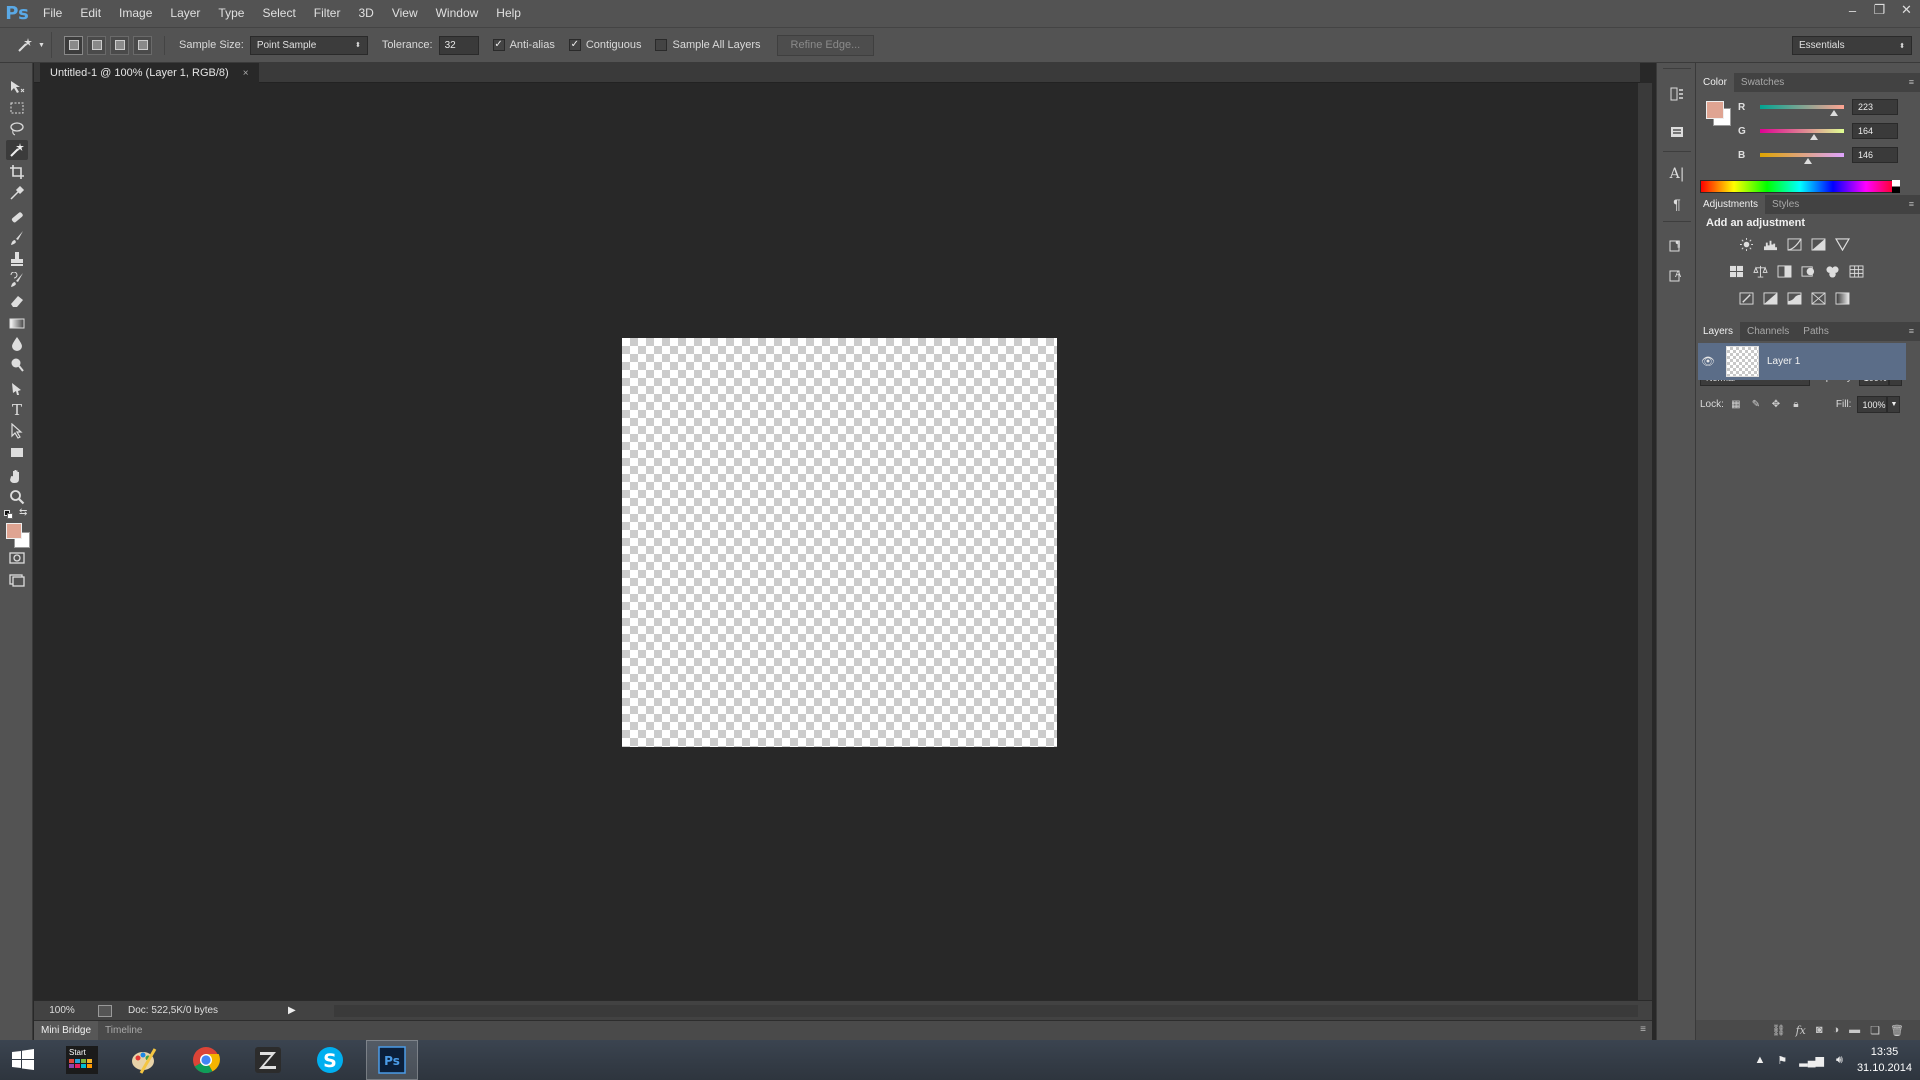 The width and height of the screenshot is (1920, 1080). What do you see at coordinates (119, 45) in the screenshot?
I see `subtract-from-selection-button` at bounding box center [119, 45].